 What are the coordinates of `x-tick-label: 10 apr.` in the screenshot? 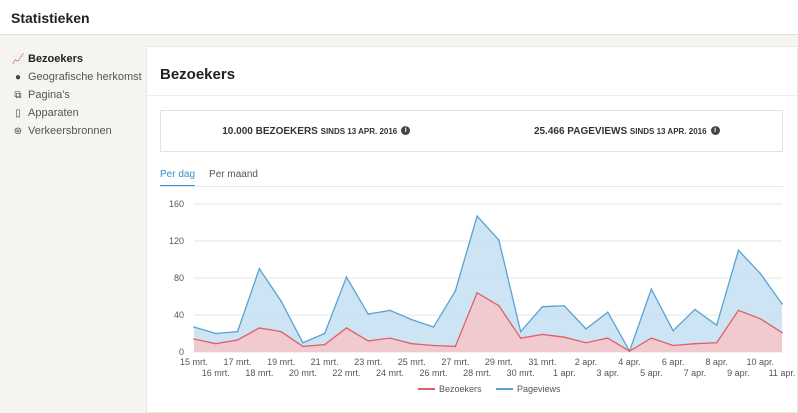 It's located at (760, 362).